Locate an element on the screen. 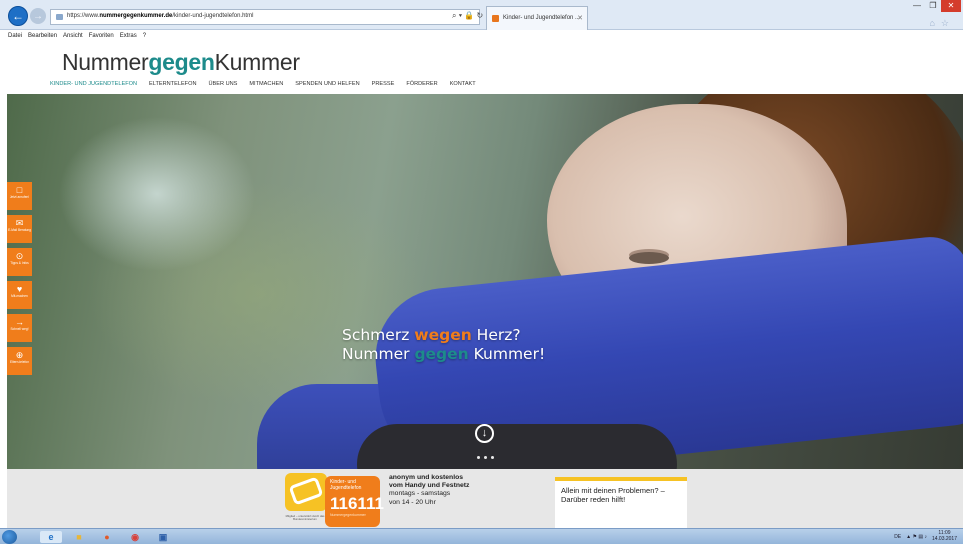 The height and width of the screenshot is (544, 963). back-button: ← is located at coordinates (18, 16).